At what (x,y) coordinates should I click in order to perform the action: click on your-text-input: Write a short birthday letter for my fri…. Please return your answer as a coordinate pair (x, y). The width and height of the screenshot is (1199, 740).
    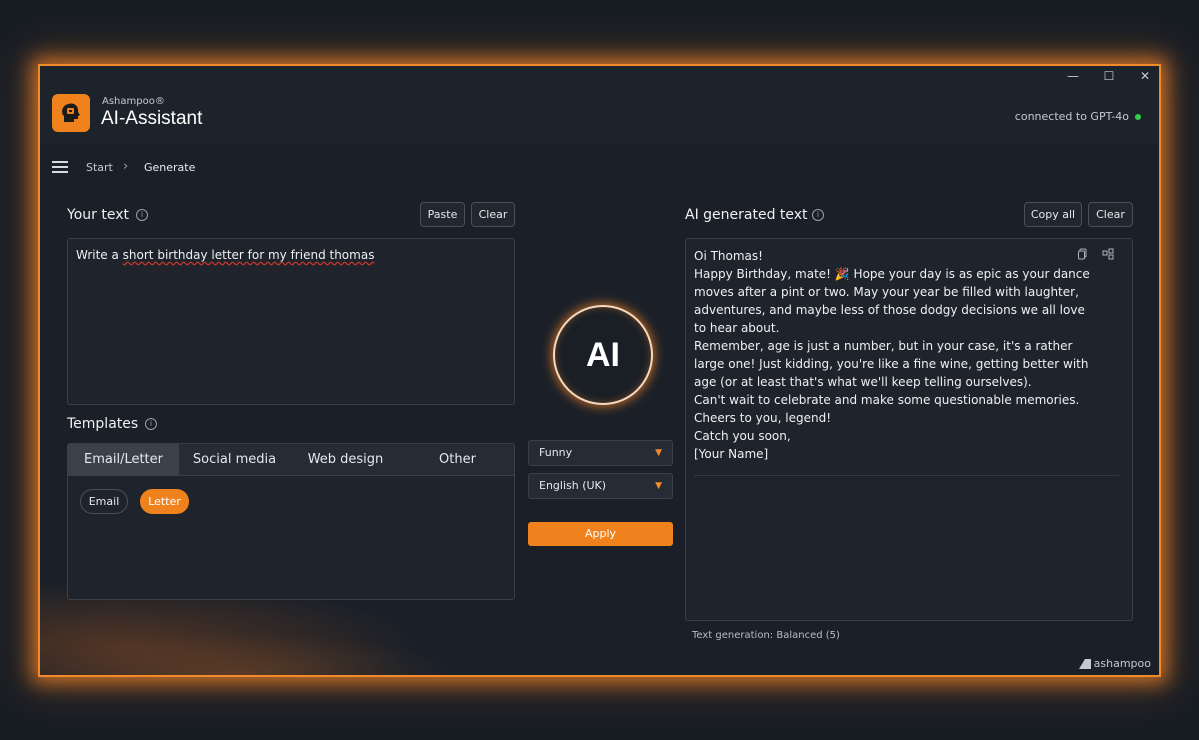
    Looking at the image, I should click on (291, 321).